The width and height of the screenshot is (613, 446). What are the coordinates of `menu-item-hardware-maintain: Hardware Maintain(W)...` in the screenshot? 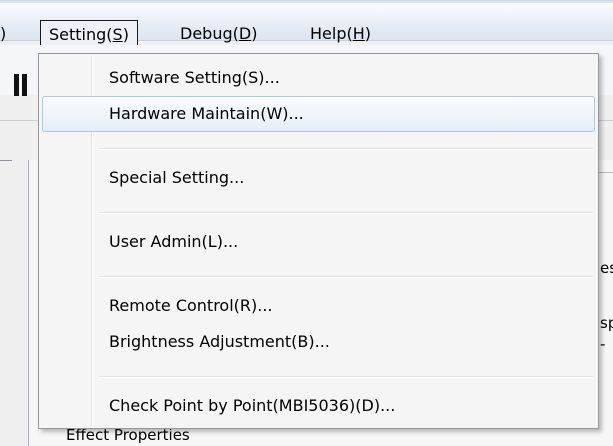 It's located at (318, 114).